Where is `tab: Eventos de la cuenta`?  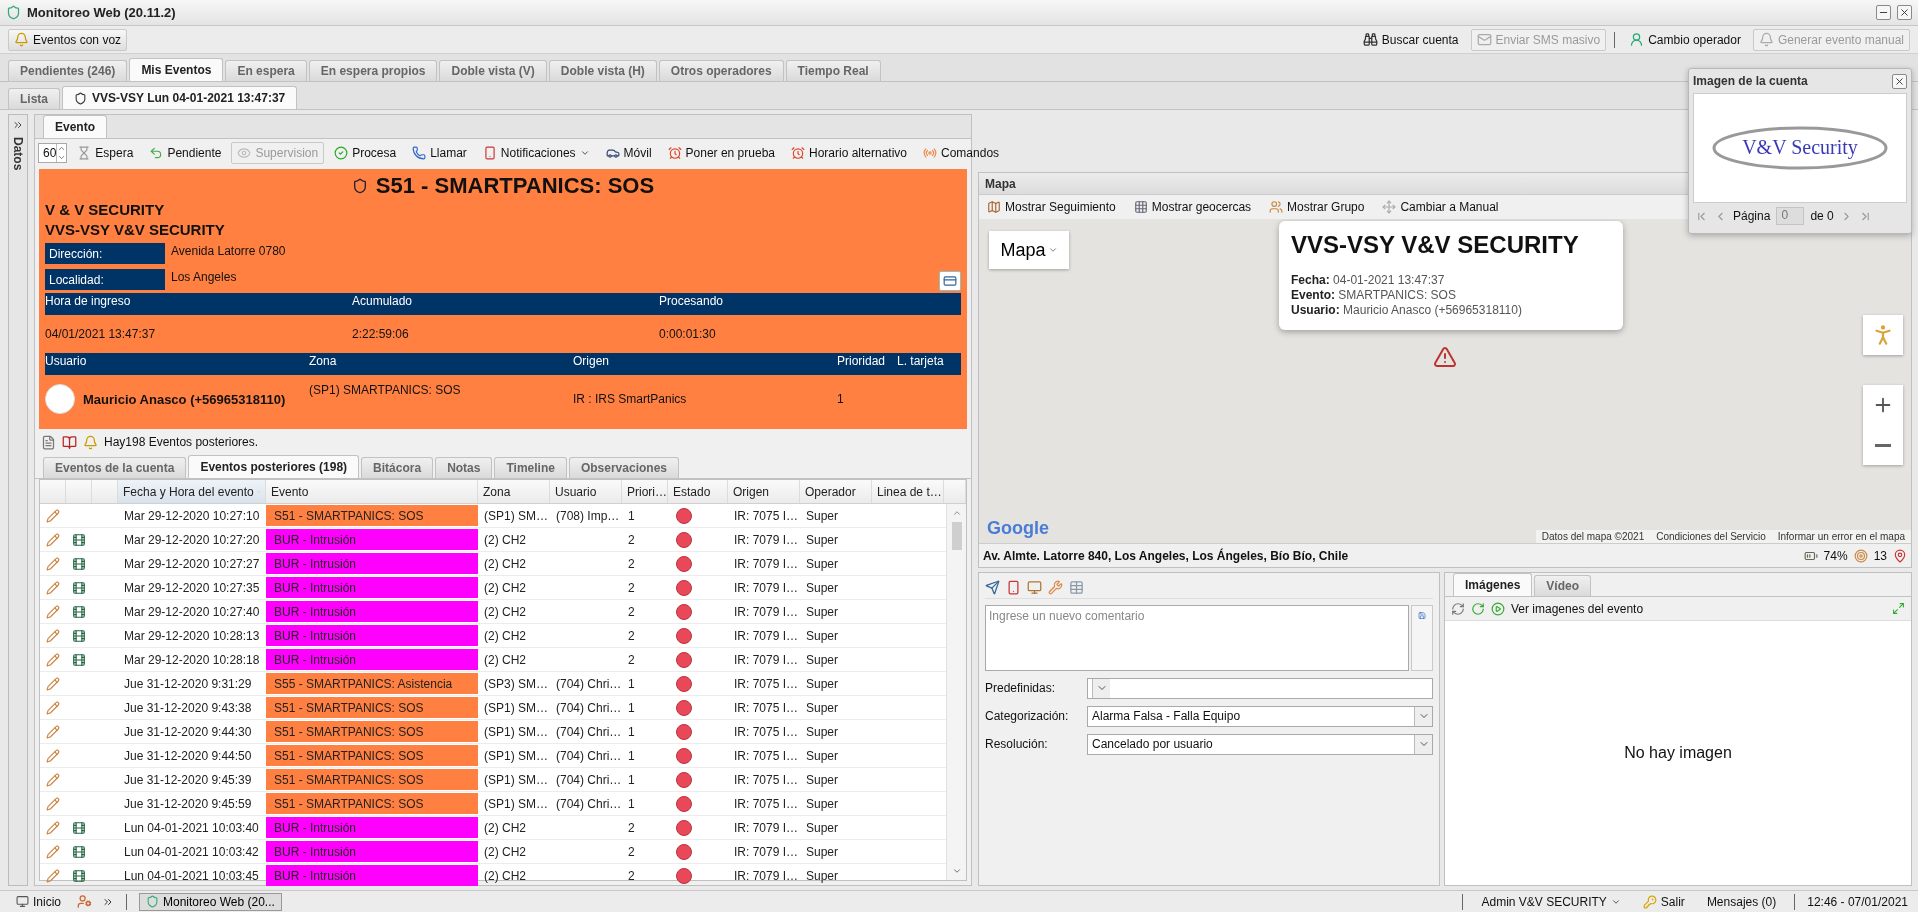 tab: Eventos de la cuenta is located at coordinates (115, 467).